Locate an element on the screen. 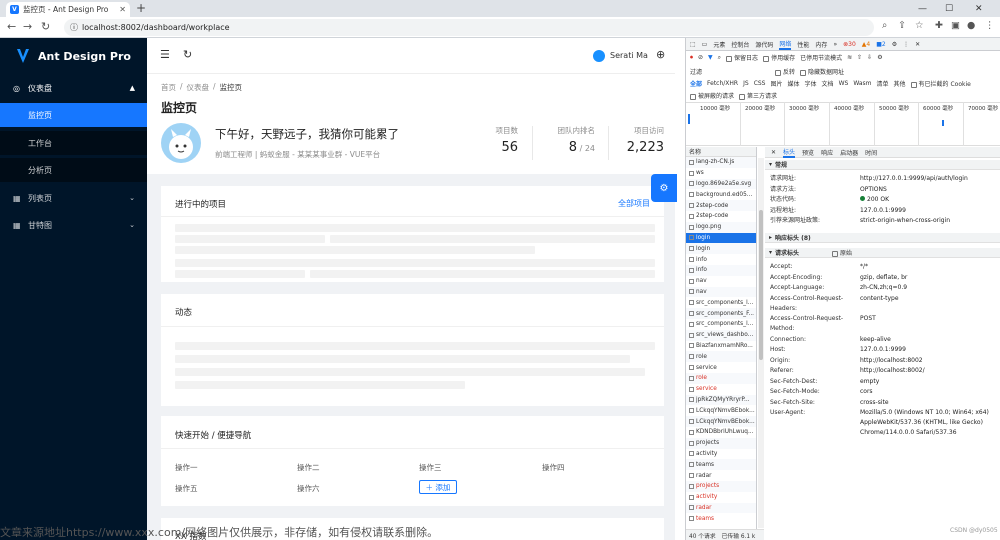 The width and height of the screenshot is (1000, 540). wifi-icon: ≋ is located at coordinates (849, 57).